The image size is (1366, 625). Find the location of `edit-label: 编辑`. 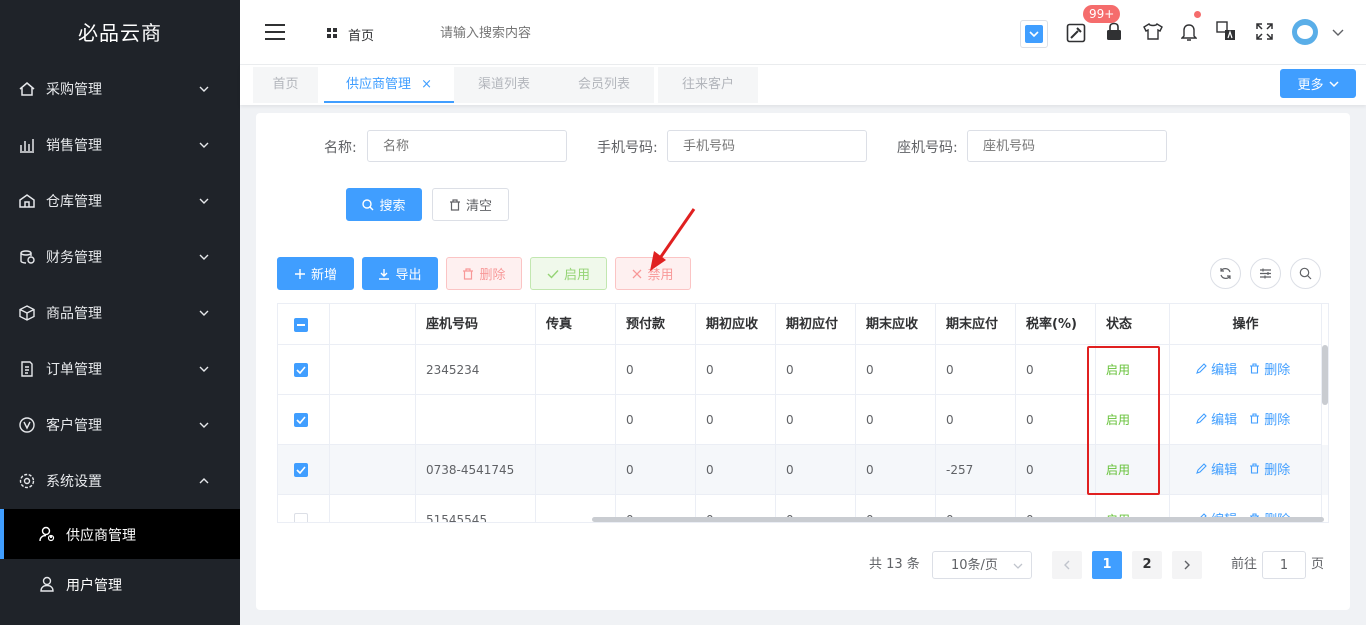

edit-label: 编辑 is located at coordinates (1224, 470).